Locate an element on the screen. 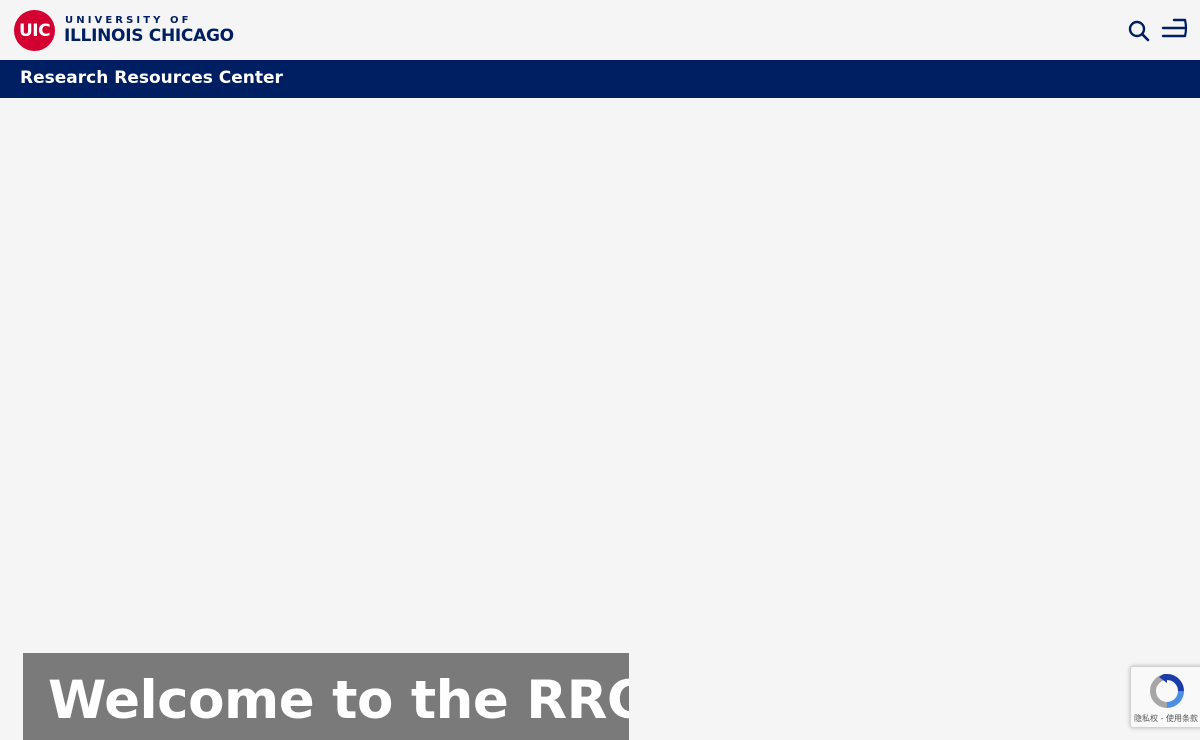 This screenshot has width=1200, height=740. recaptcha-icon is located at coordinates (1167, 691).